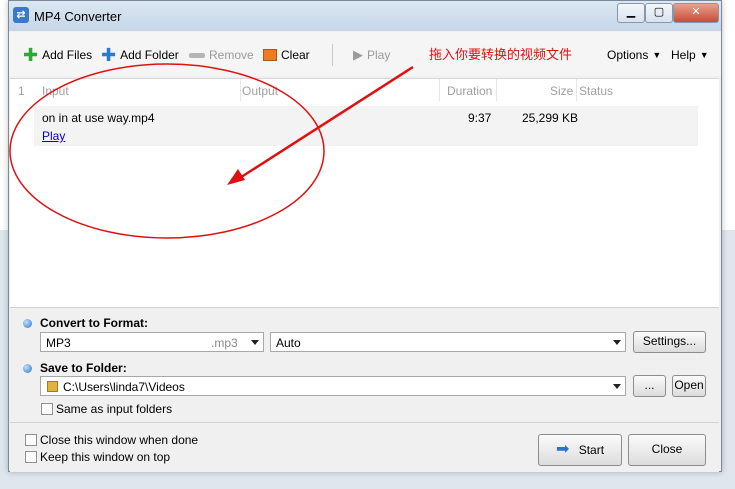  What do you see at coordinates (683, 55) in the screenshot?
I see `help-label: Help` at bounding box center [683, 55].